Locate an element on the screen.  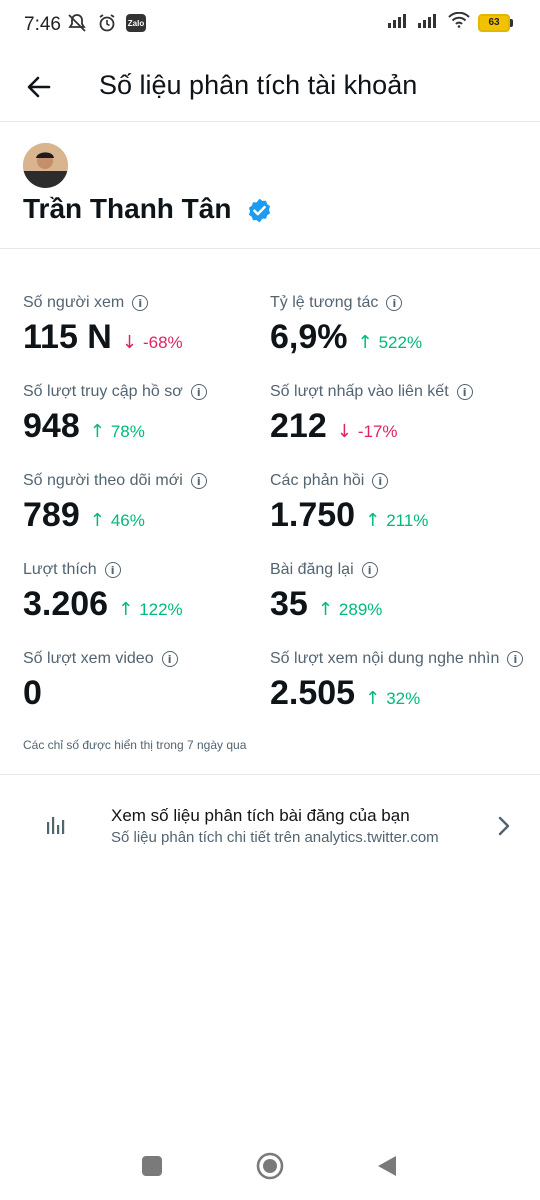
metric-change-value: -17% is located at coordinates (377, 431).